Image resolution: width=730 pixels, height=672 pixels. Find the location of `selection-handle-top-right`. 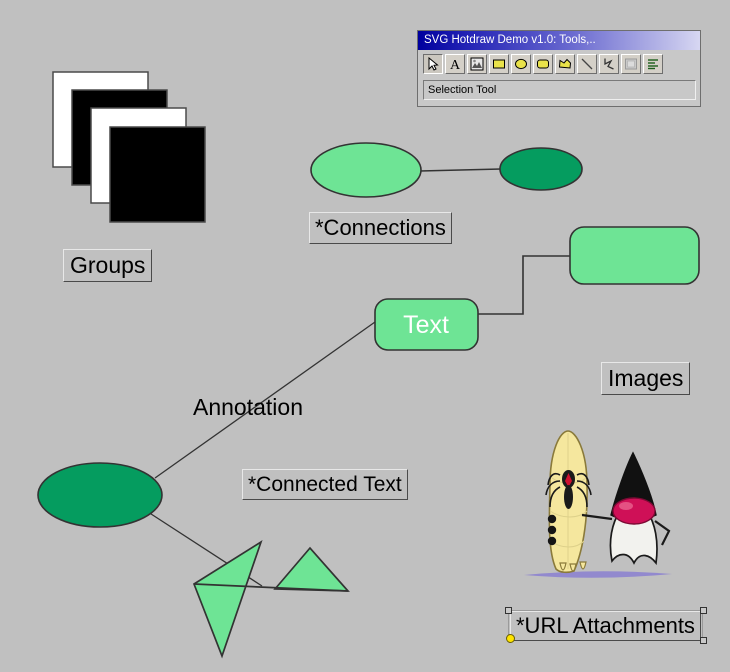

selection-handle-top-right is located at coordinates (703, 610).